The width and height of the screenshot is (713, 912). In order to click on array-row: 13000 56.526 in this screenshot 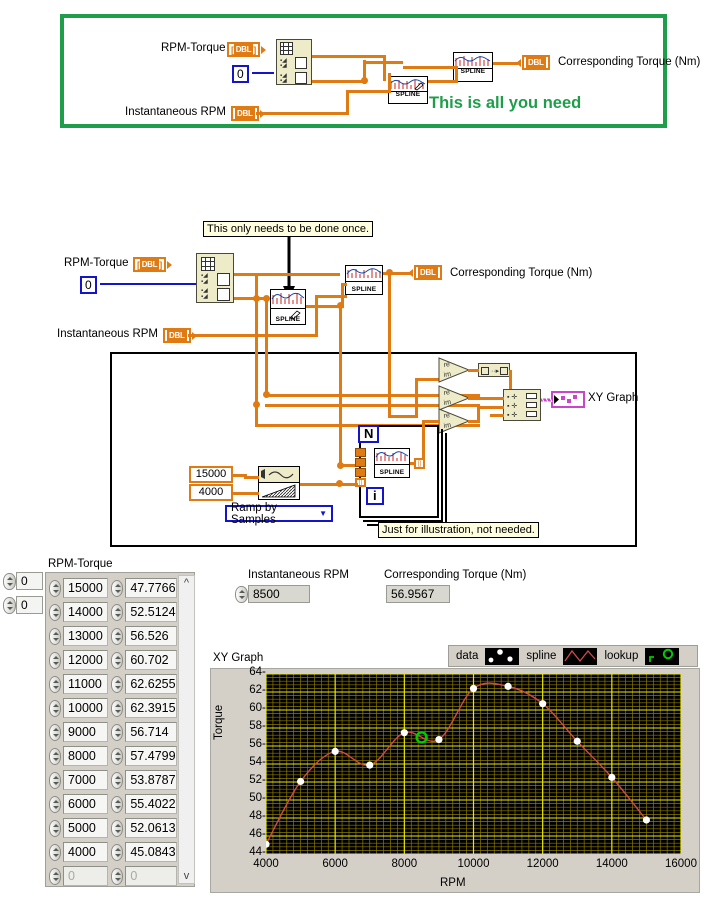, I will do `click(113, 636)`.